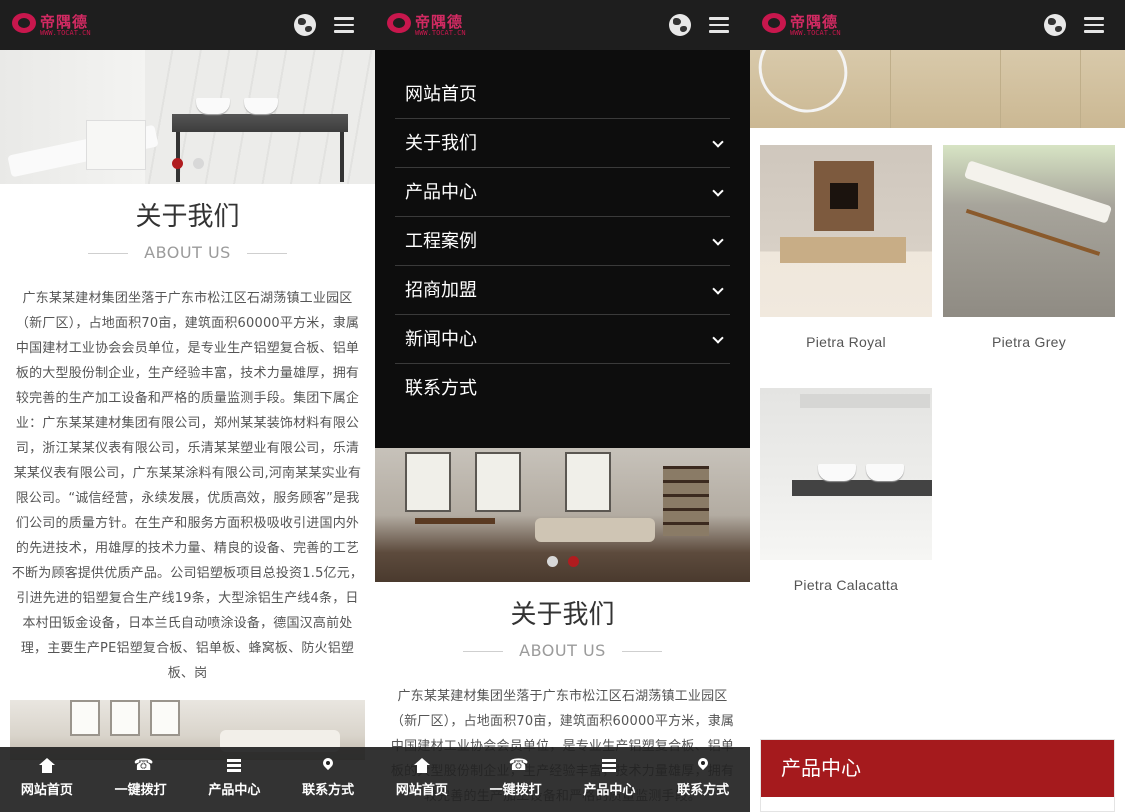 The width and height of the screenshot is (1125, 812). What do you see at coordinates (455, 521) in the screenshot?
I see `banner-table` at bounding box center [455, 521].